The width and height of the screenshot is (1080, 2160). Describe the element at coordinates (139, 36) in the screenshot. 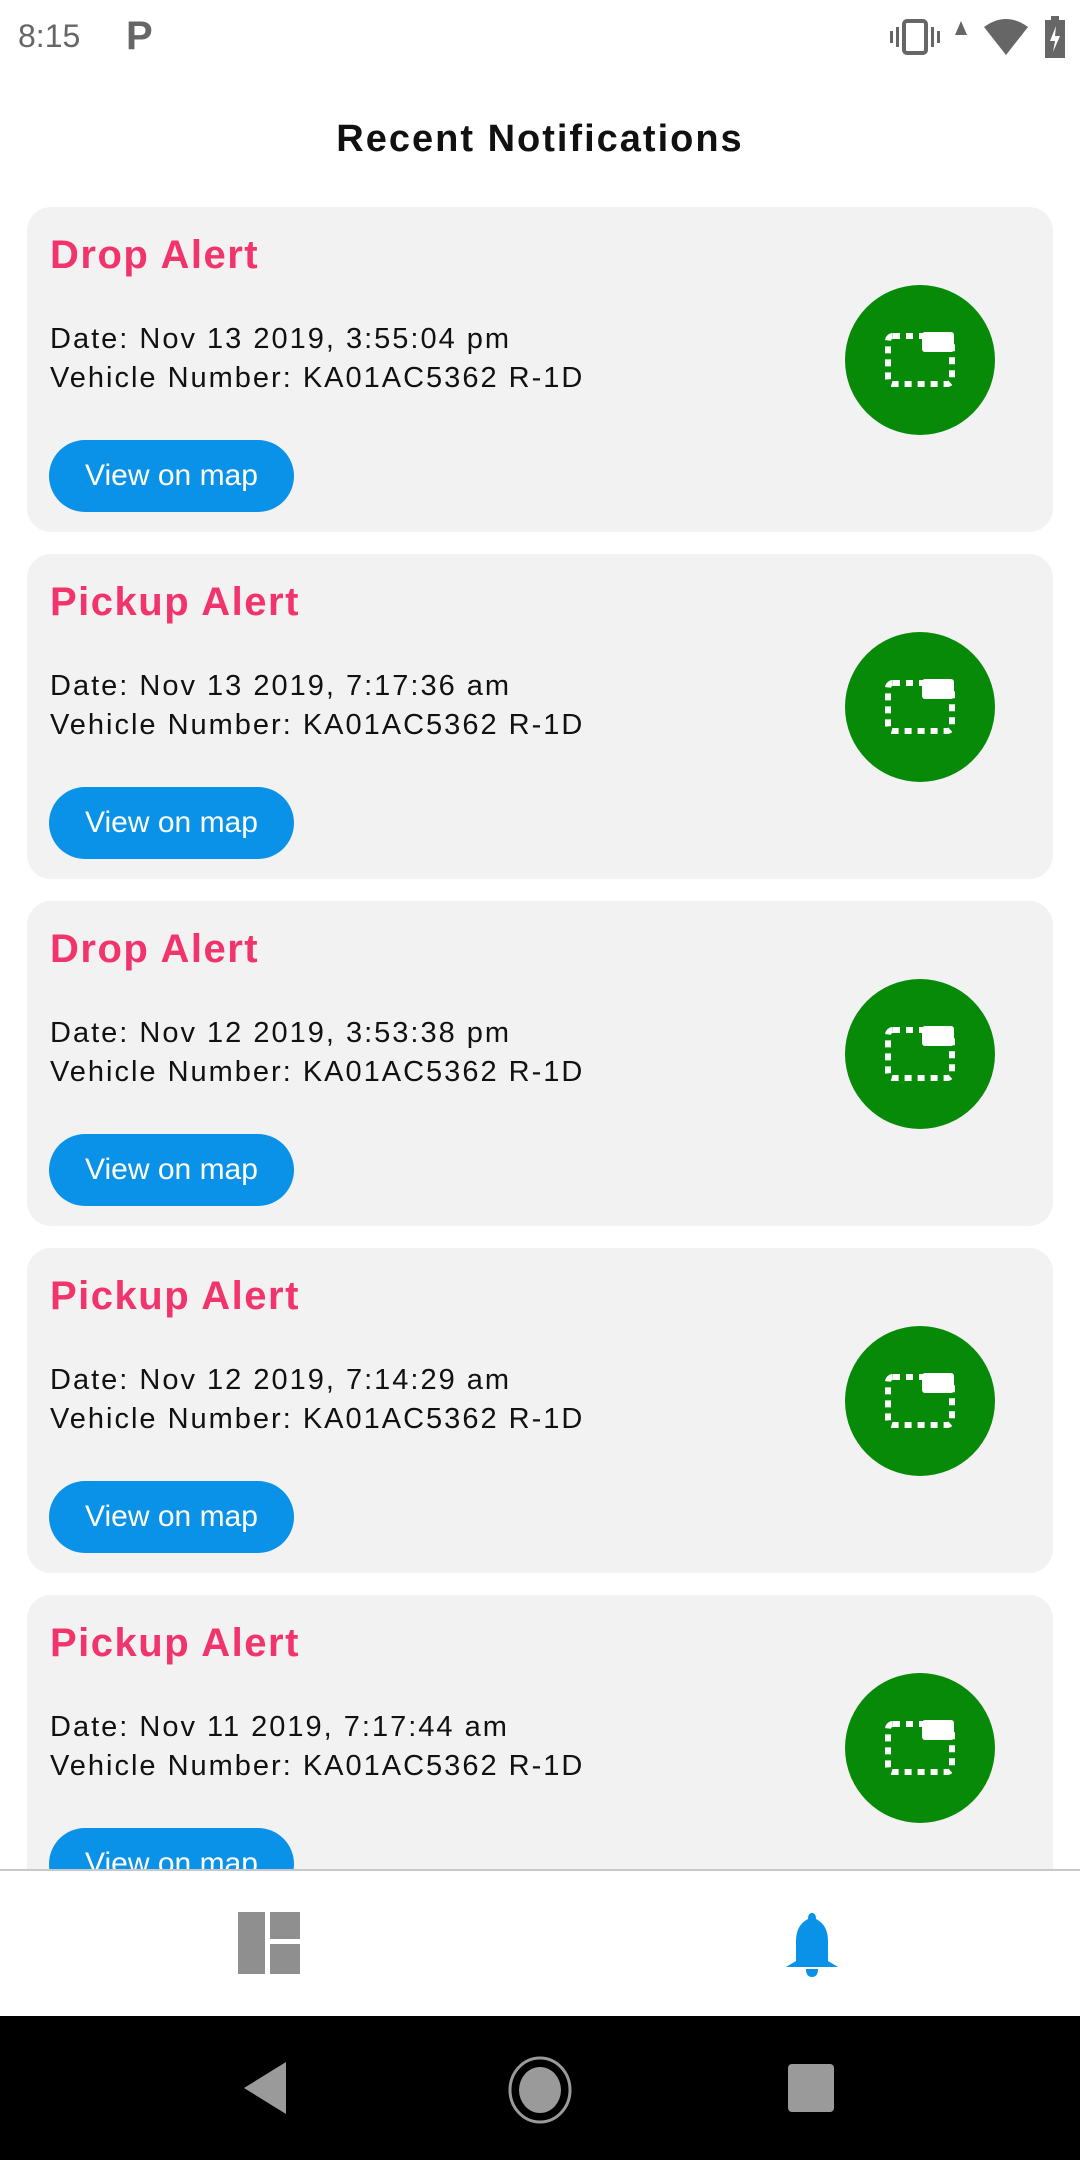

I see `app-notification-icon: P` at that location.